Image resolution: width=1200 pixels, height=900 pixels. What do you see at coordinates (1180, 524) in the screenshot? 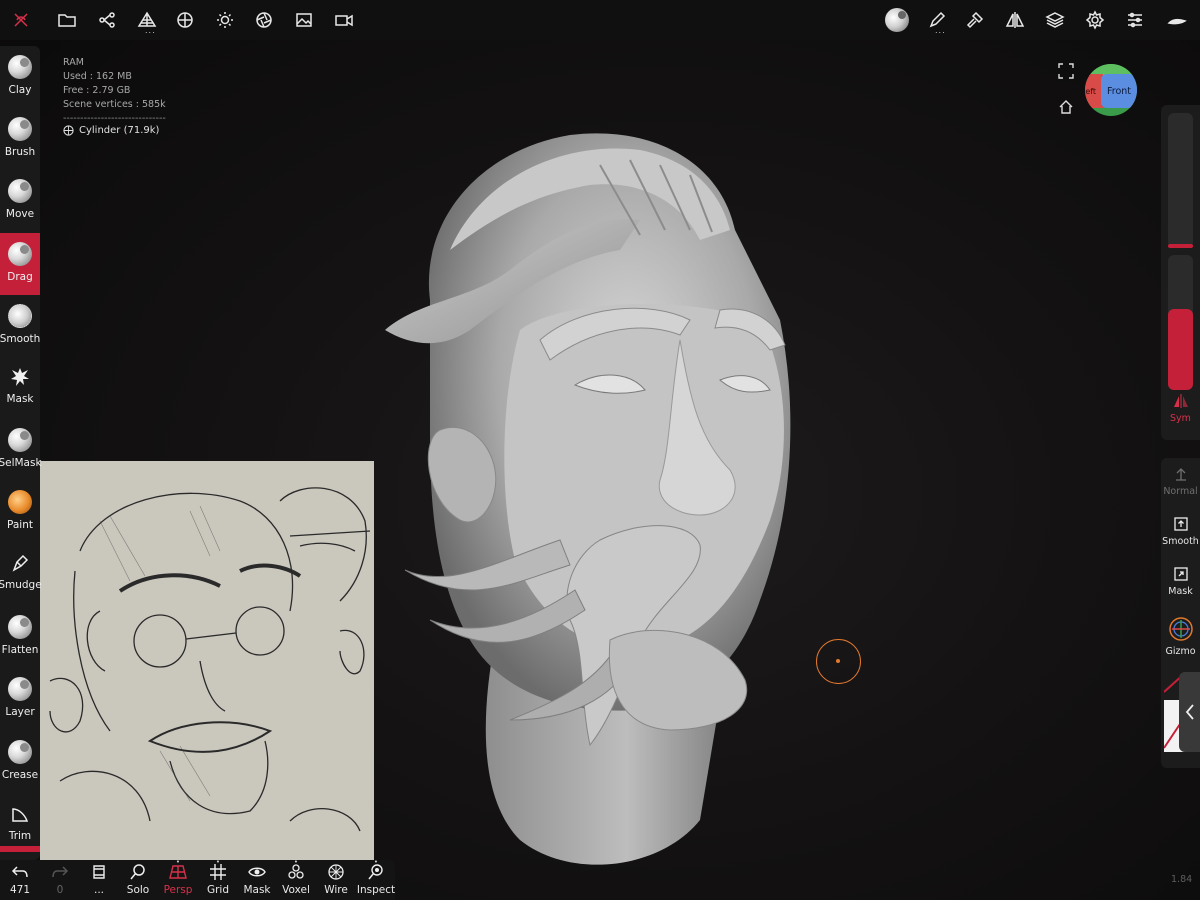
I see `smooth-shift-icon` at bounding box center [1180, 524].